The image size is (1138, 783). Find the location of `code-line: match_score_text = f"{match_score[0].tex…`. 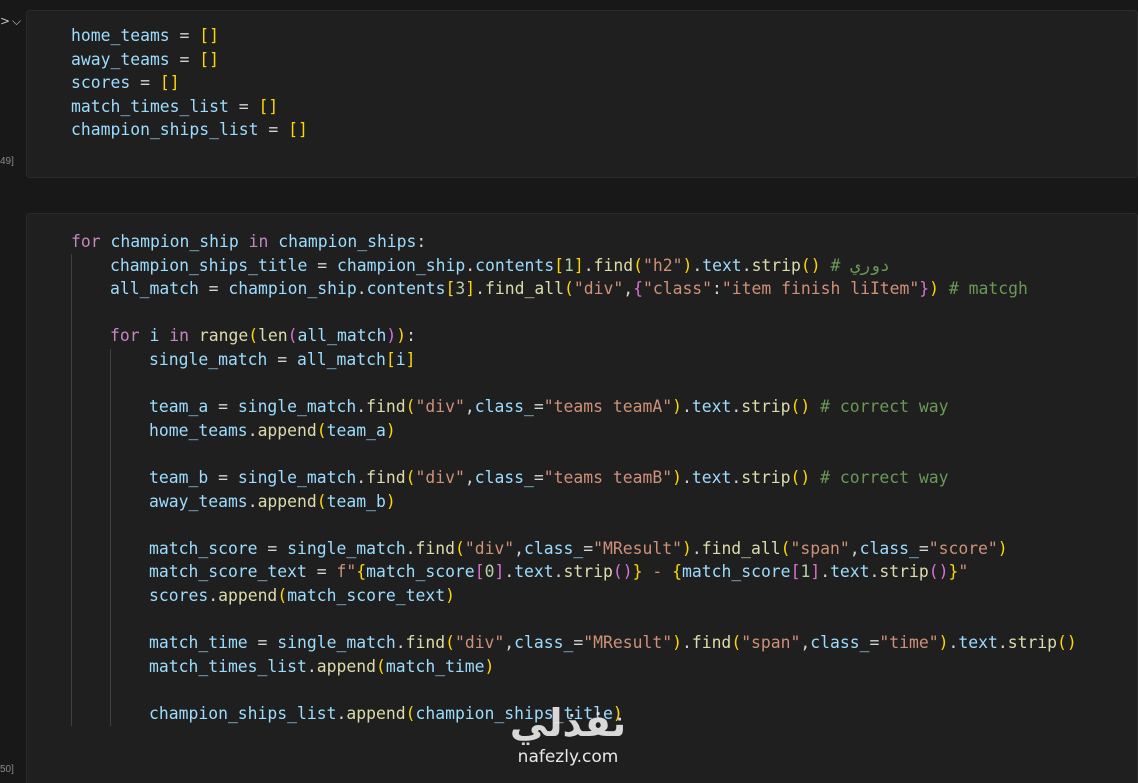

code-line: match_score_text = f"{match_score[0].tex… is located at coordinates (574, 572).